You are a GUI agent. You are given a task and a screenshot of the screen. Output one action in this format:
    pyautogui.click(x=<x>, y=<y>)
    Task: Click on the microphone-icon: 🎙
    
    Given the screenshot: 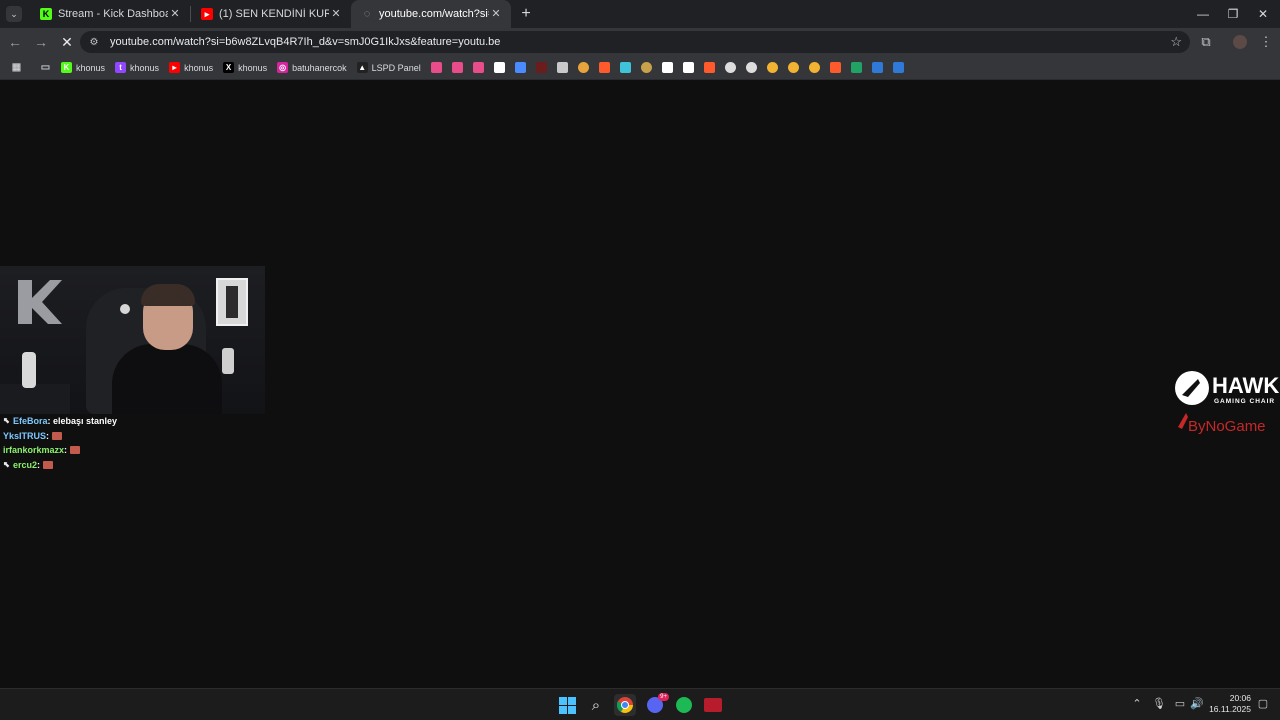 What is the action you would take?
    pyautogui.click(x=1159, y=704)
    